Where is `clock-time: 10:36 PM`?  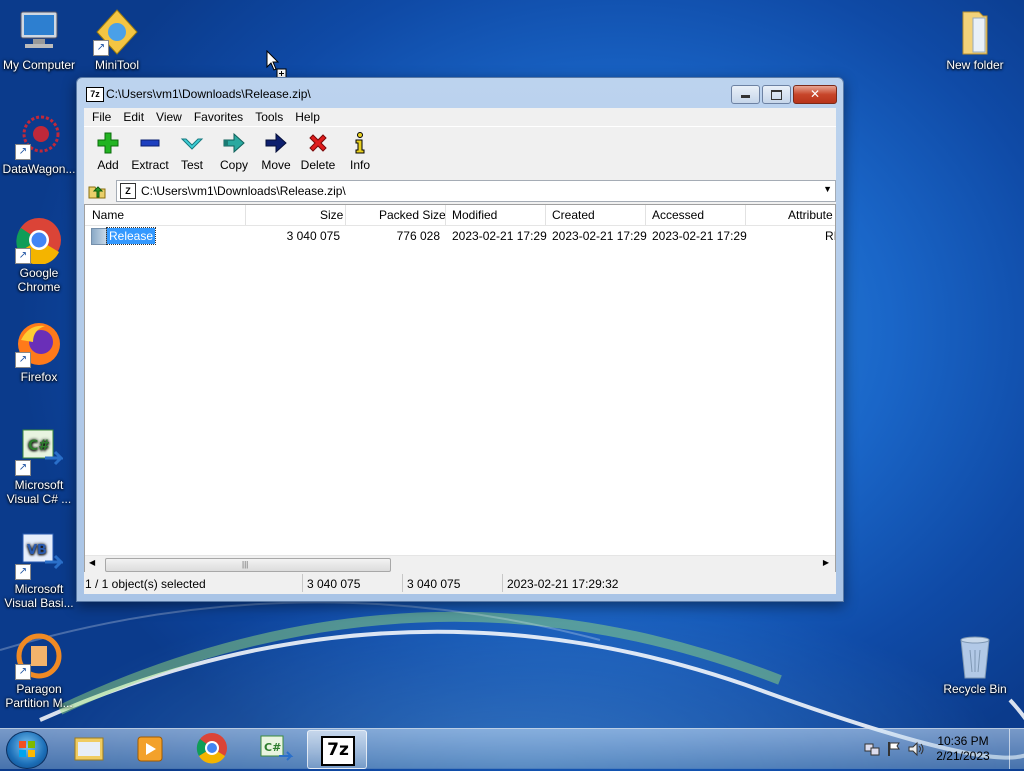 clock-time: 10:36 PM is located at coordinates (963, 741).